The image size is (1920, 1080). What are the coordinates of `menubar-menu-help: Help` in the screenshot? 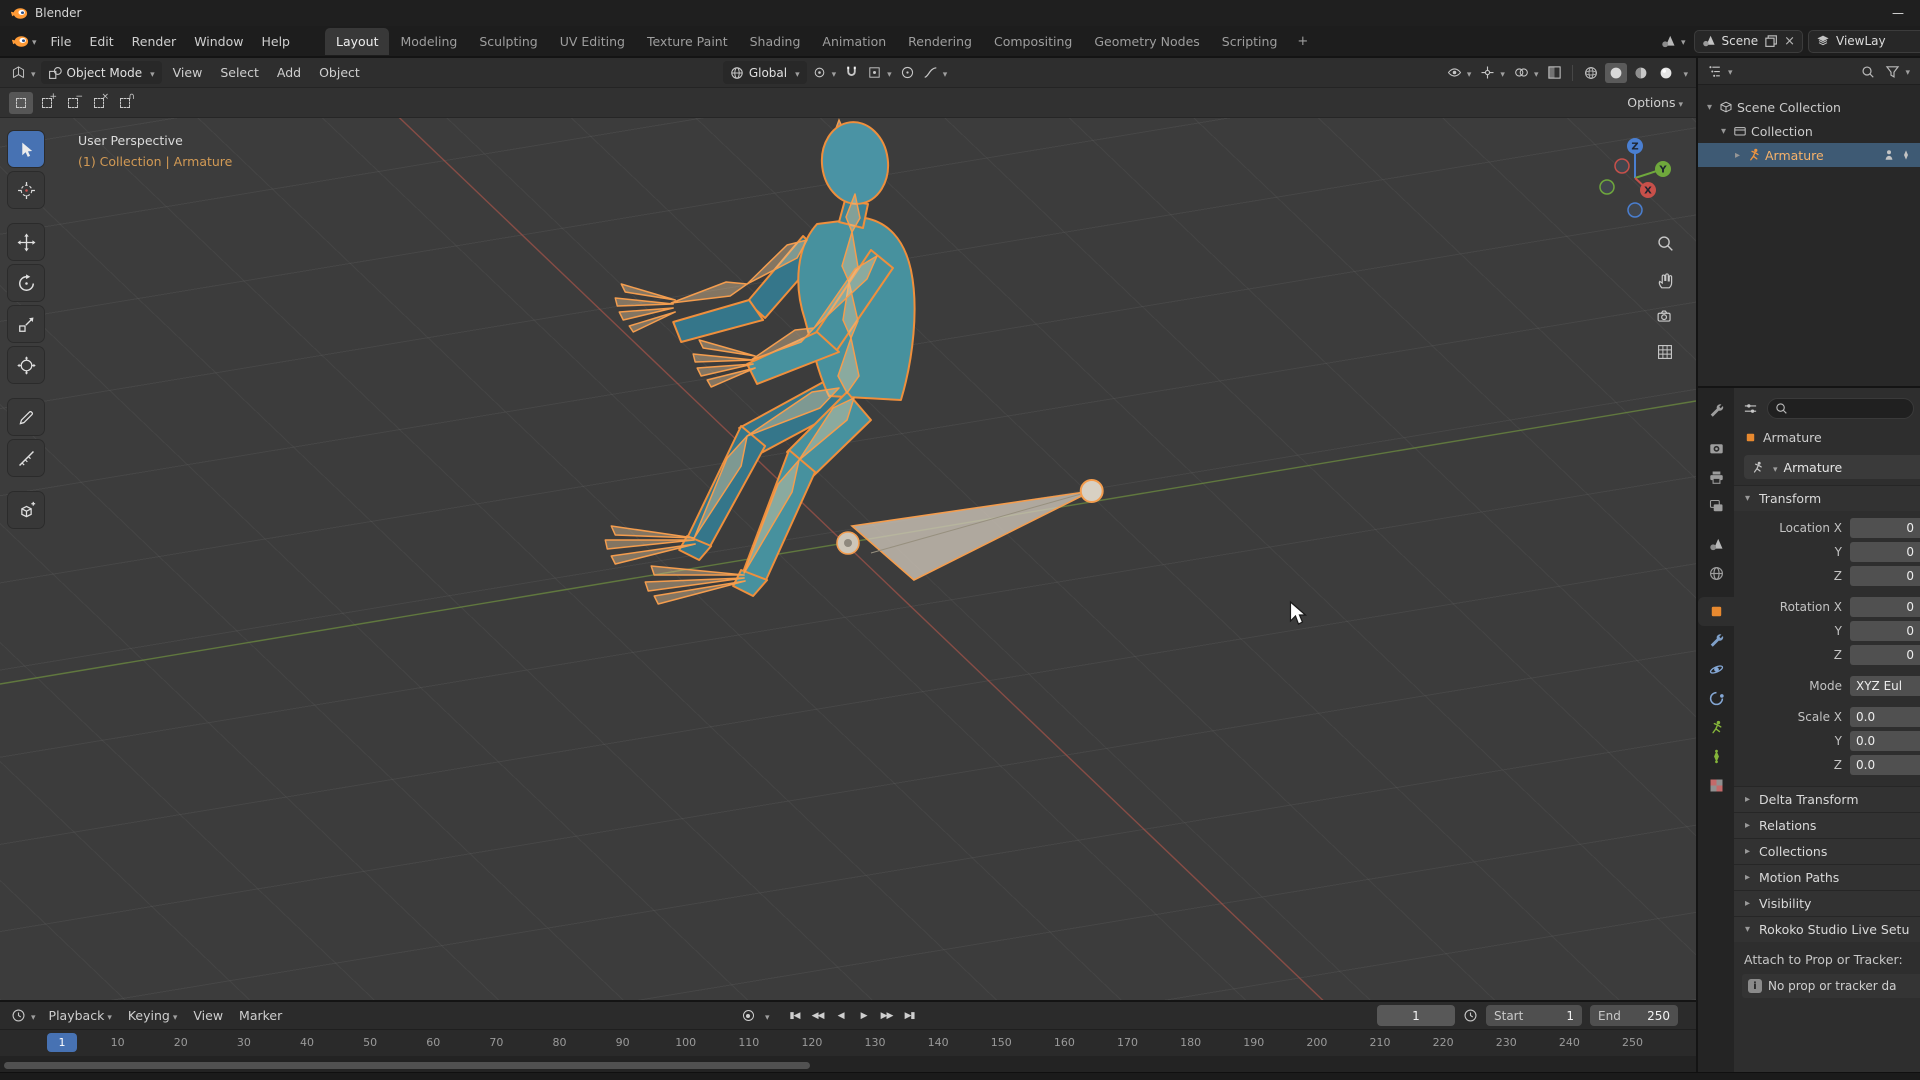 It's located at (275, 41).